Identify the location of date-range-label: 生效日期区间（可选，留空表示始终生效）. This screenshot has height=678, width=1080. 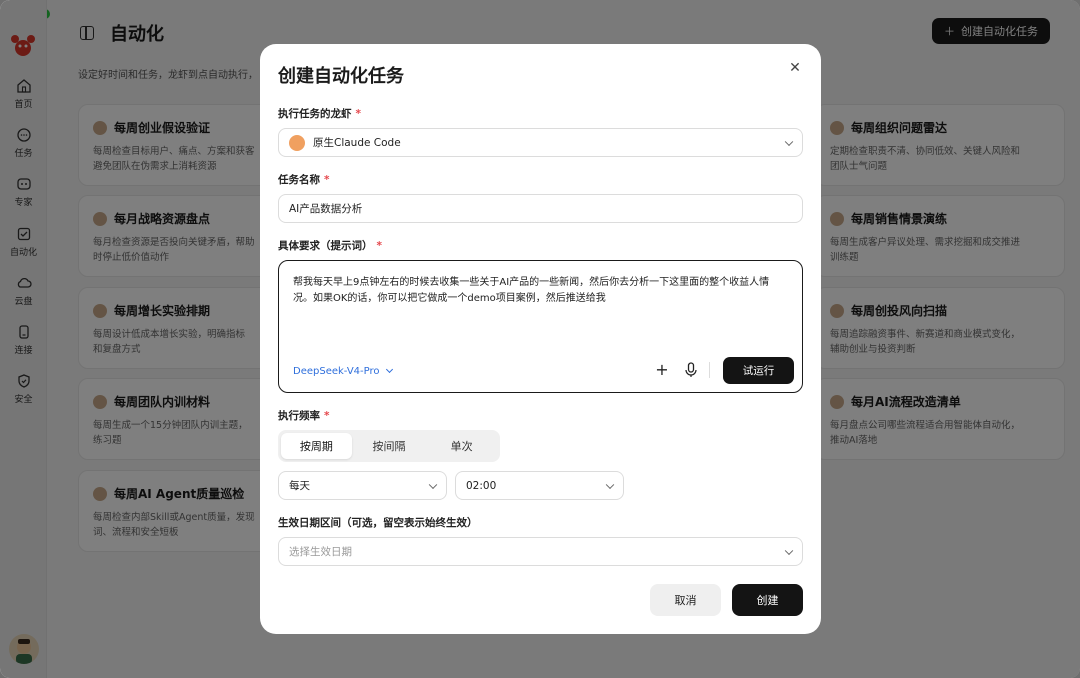
(378, 523).